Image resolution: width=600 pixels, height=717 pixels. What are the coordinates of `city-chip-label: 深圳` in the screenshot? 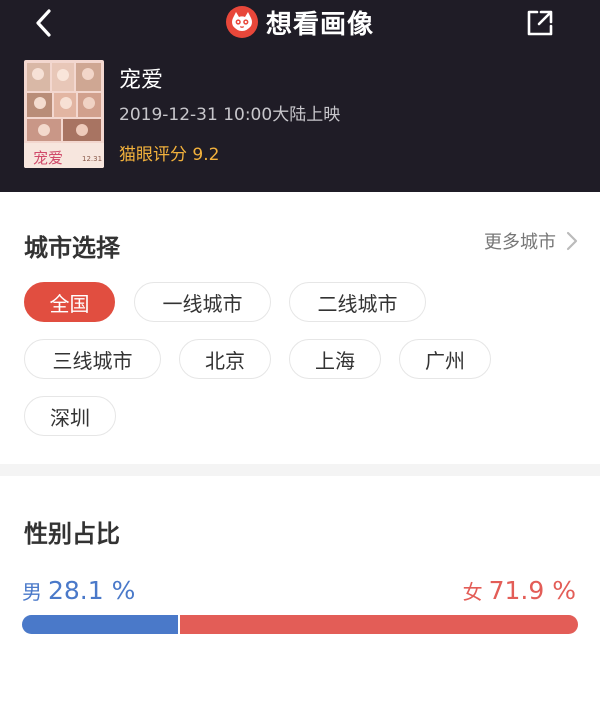 It's located at (70, 417).